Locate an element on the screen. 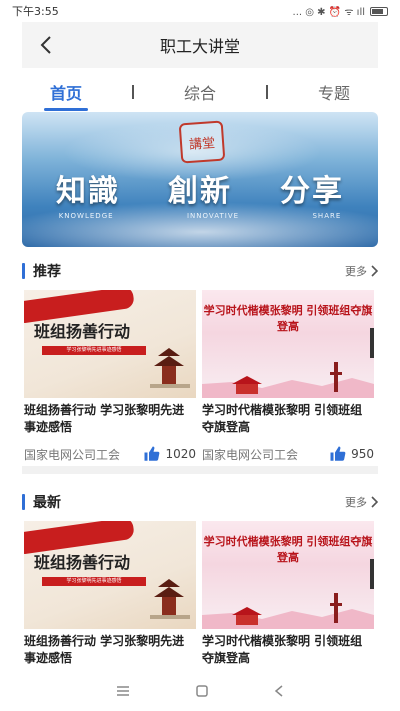 Image resolution: width=400 pixels, height=711 pixels. latest-card-1: 班组扬善行动 学习张黎明先进事迹感悟 班组扬善行动 学习张黎明先进事迹感悟 is located at coordinates (110, 595).